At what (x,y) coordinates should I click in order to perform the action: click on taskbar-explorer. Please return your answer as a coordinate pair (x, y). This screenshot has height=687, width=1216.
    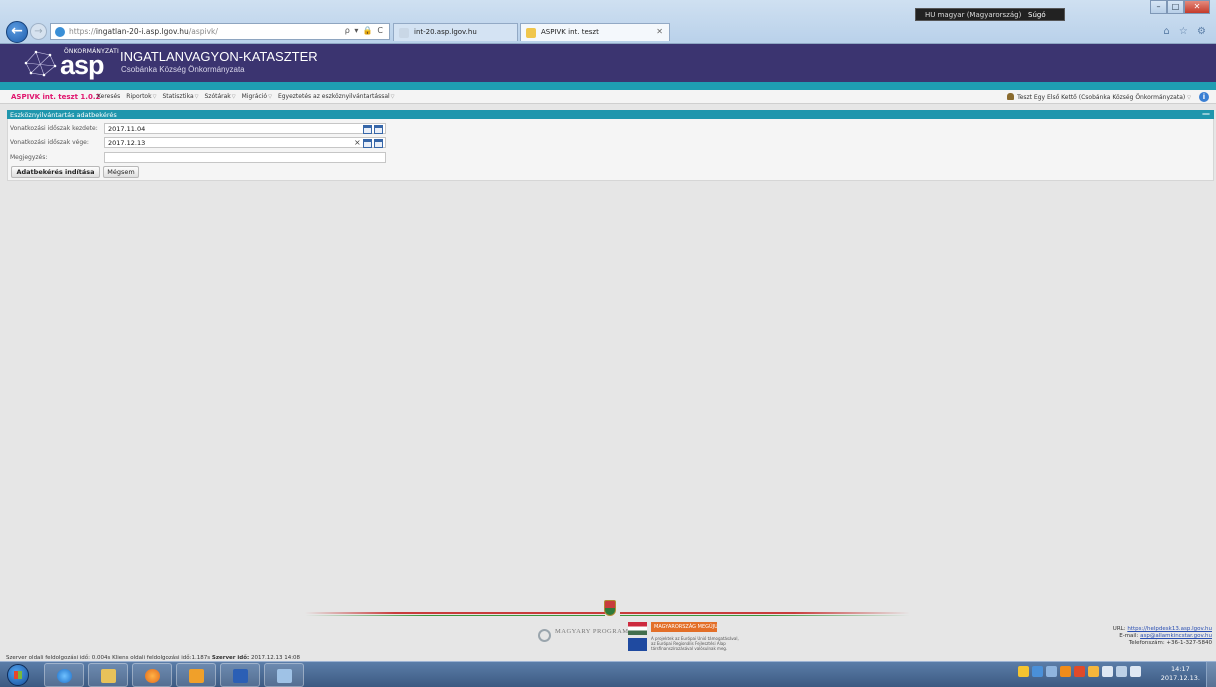
    Looking at the image, I should click on (108, 675).